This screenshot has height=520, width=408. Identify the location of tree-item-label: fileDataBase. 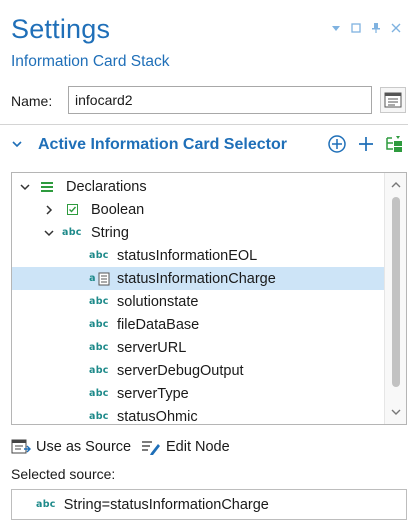
(158, 324).